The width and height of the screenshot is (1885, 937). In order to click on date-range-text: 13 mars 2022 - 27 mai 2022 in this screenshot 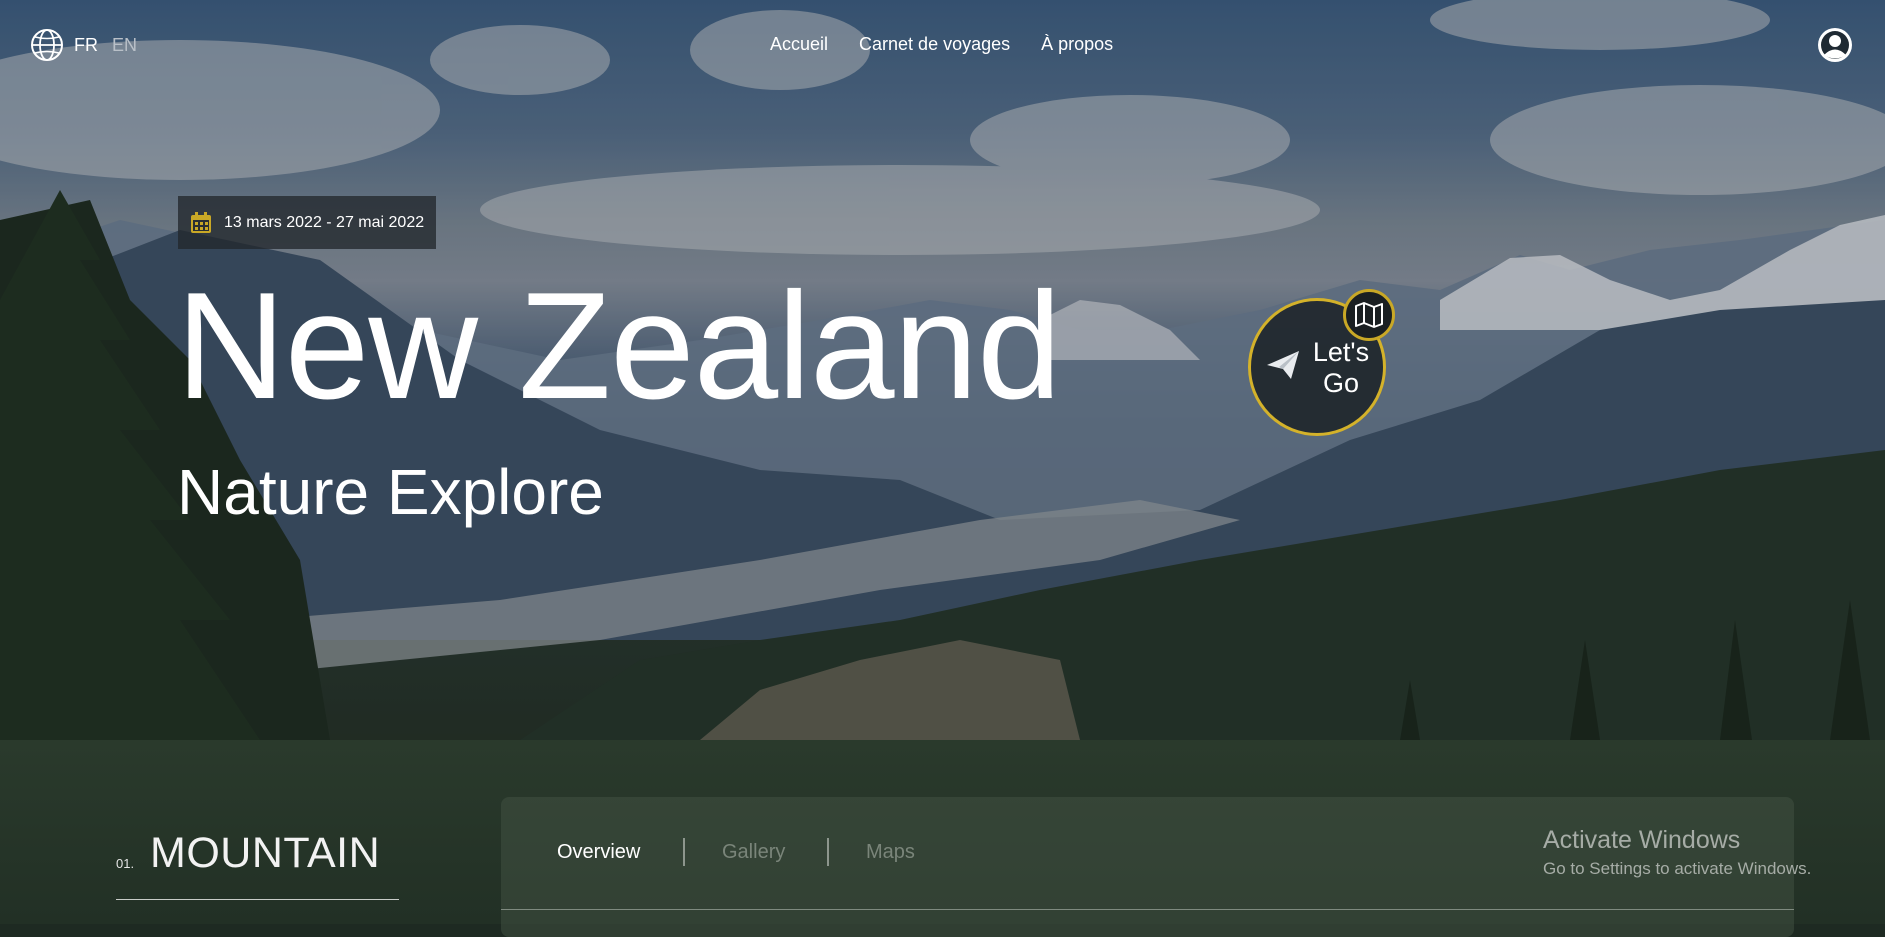, I will do `click(324, 222)`.